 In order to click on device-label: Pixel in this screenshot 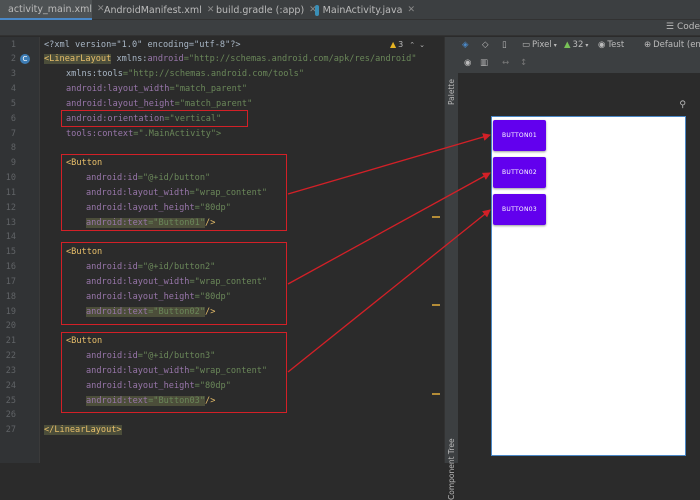, I will do `click(542, 45)`.